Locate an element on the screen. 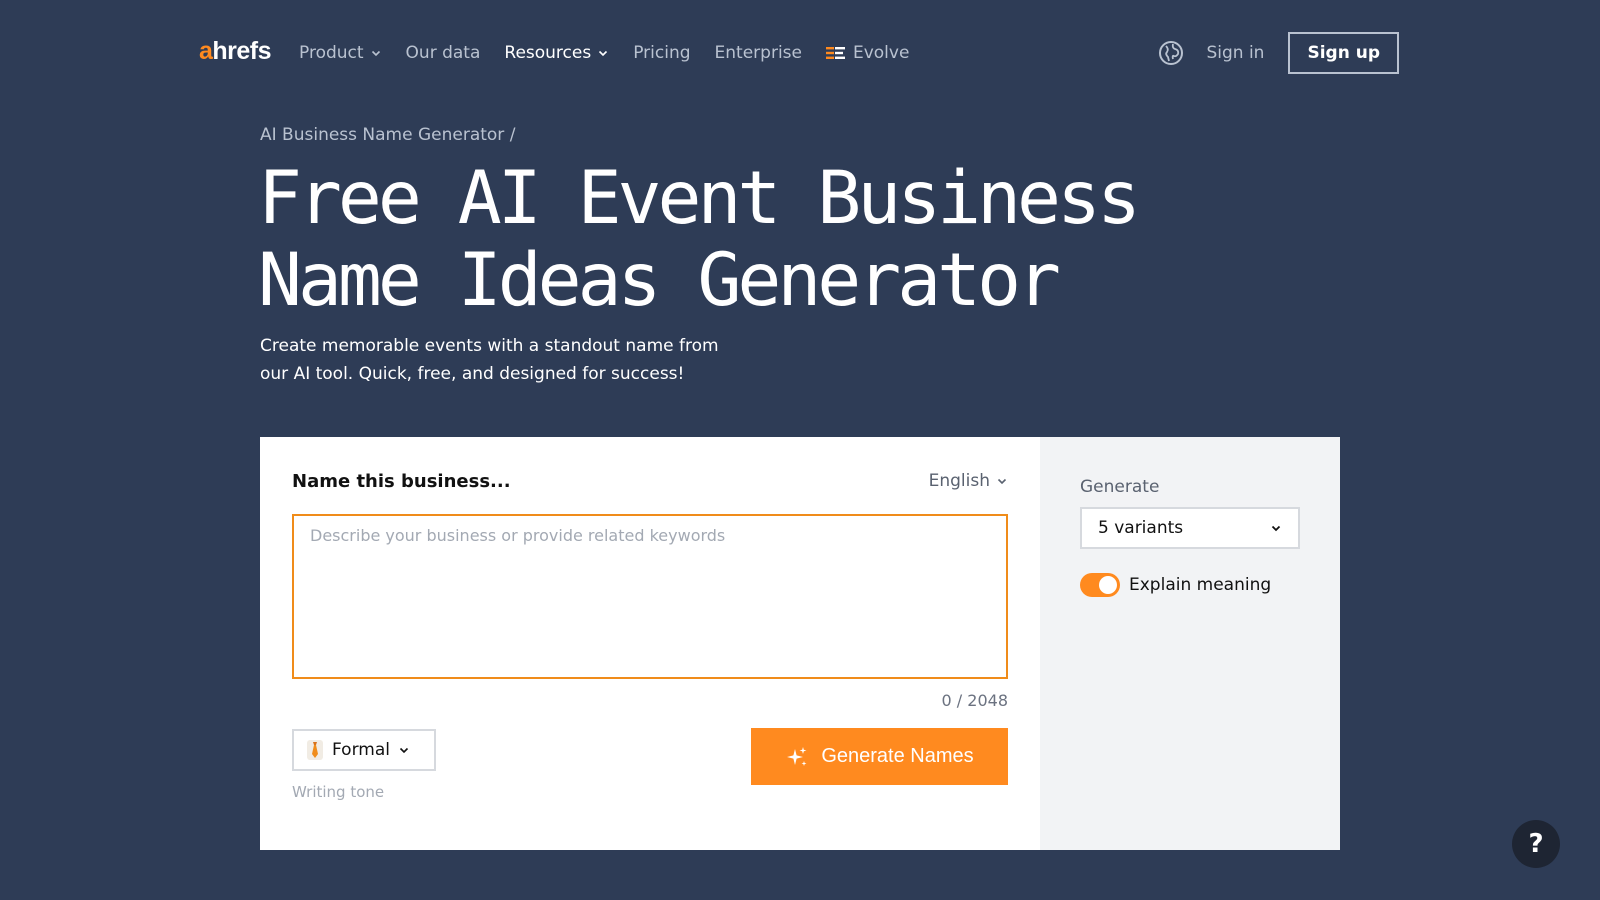 The width and height of the screenshot is (1600, 900). nav-item-label: Our data is located at coordinates (443, 53).